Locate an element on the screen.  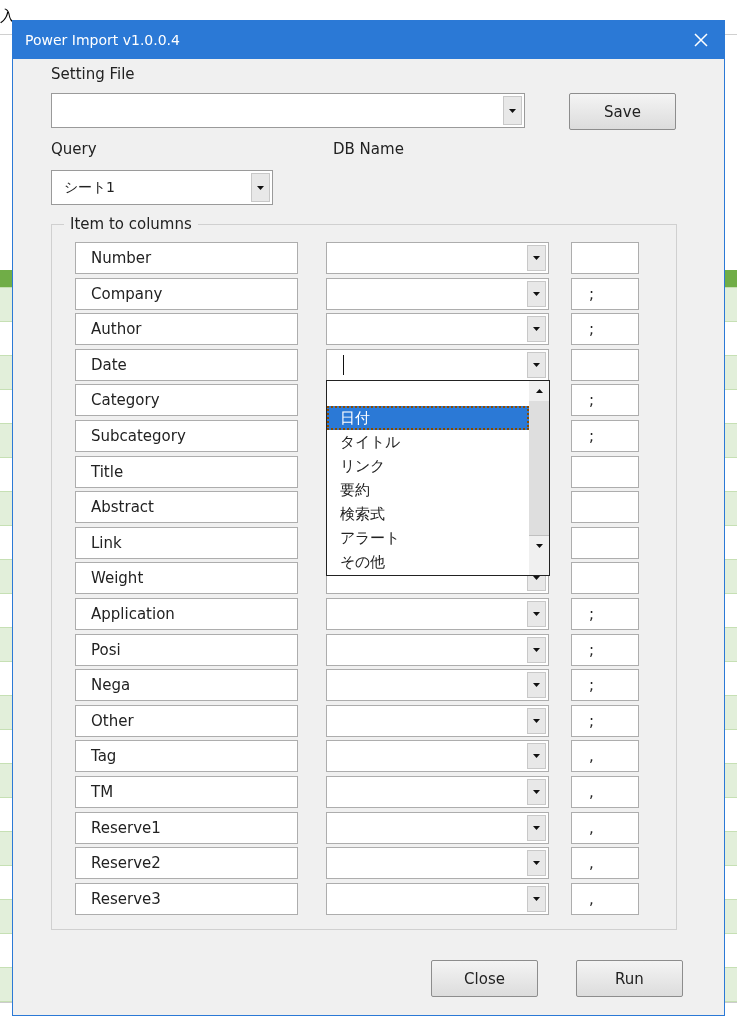
db-name-dropdown is located at coordinates (437, 364).